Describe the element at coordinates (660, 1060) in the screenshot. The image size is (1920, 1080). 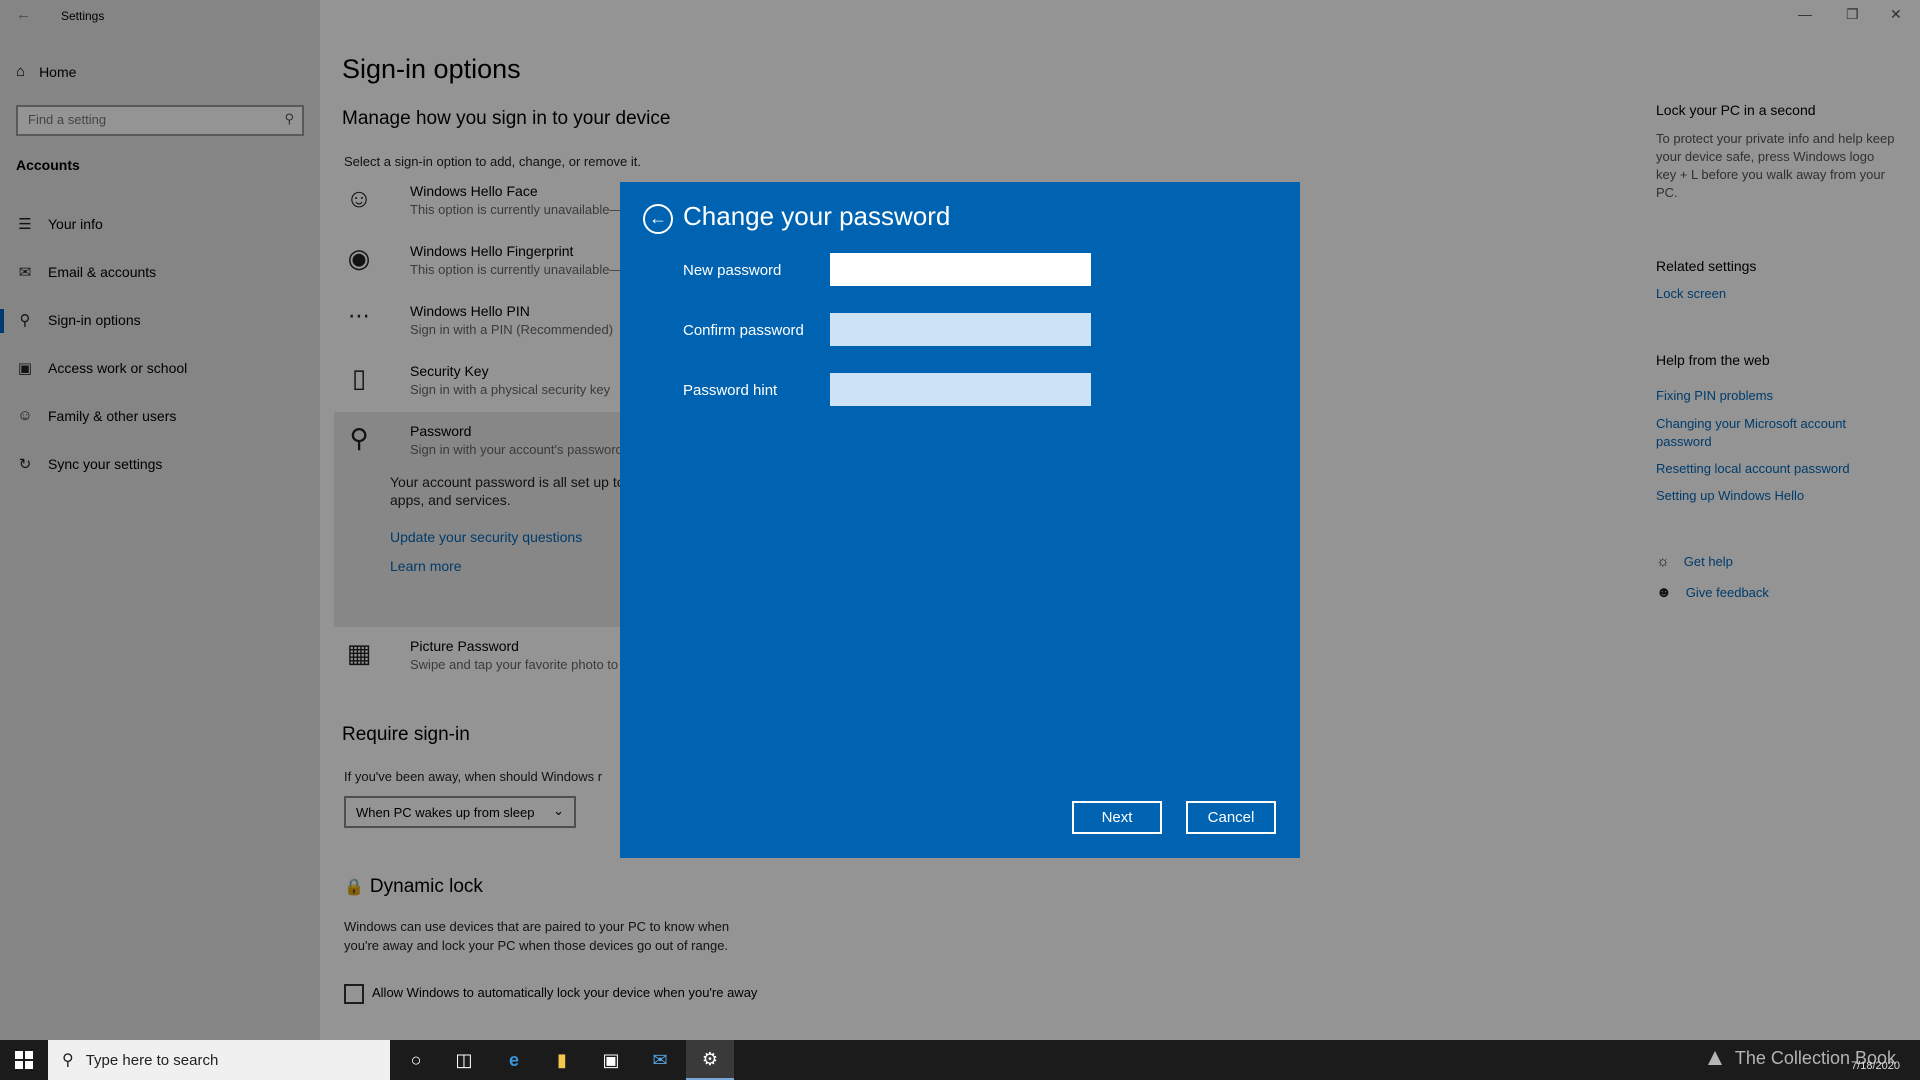
I see `mail-app-icon: ✉` at that location.